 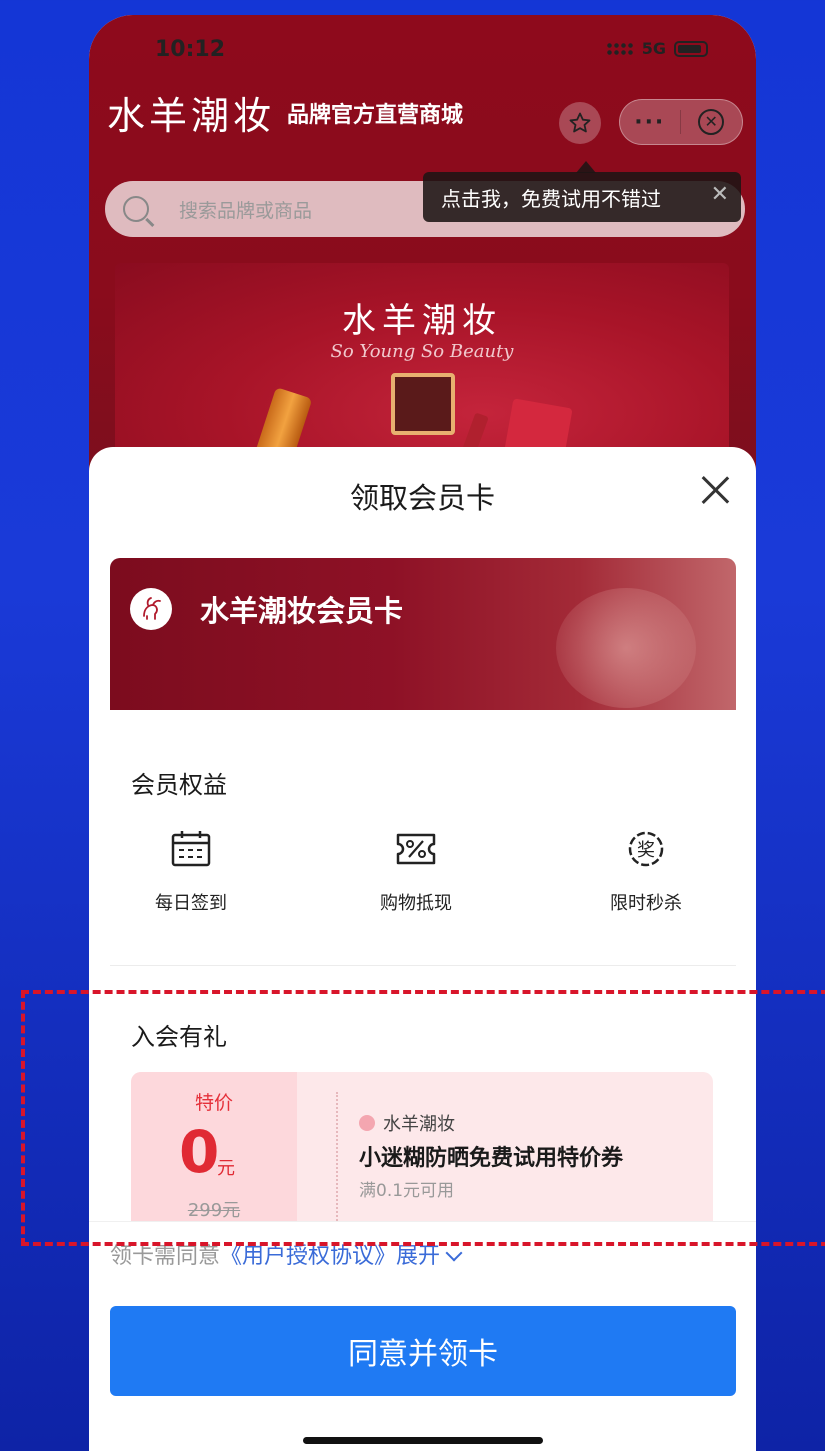 I want to click on tooltip-close-icon: ✕, so click(x=720, y=195).